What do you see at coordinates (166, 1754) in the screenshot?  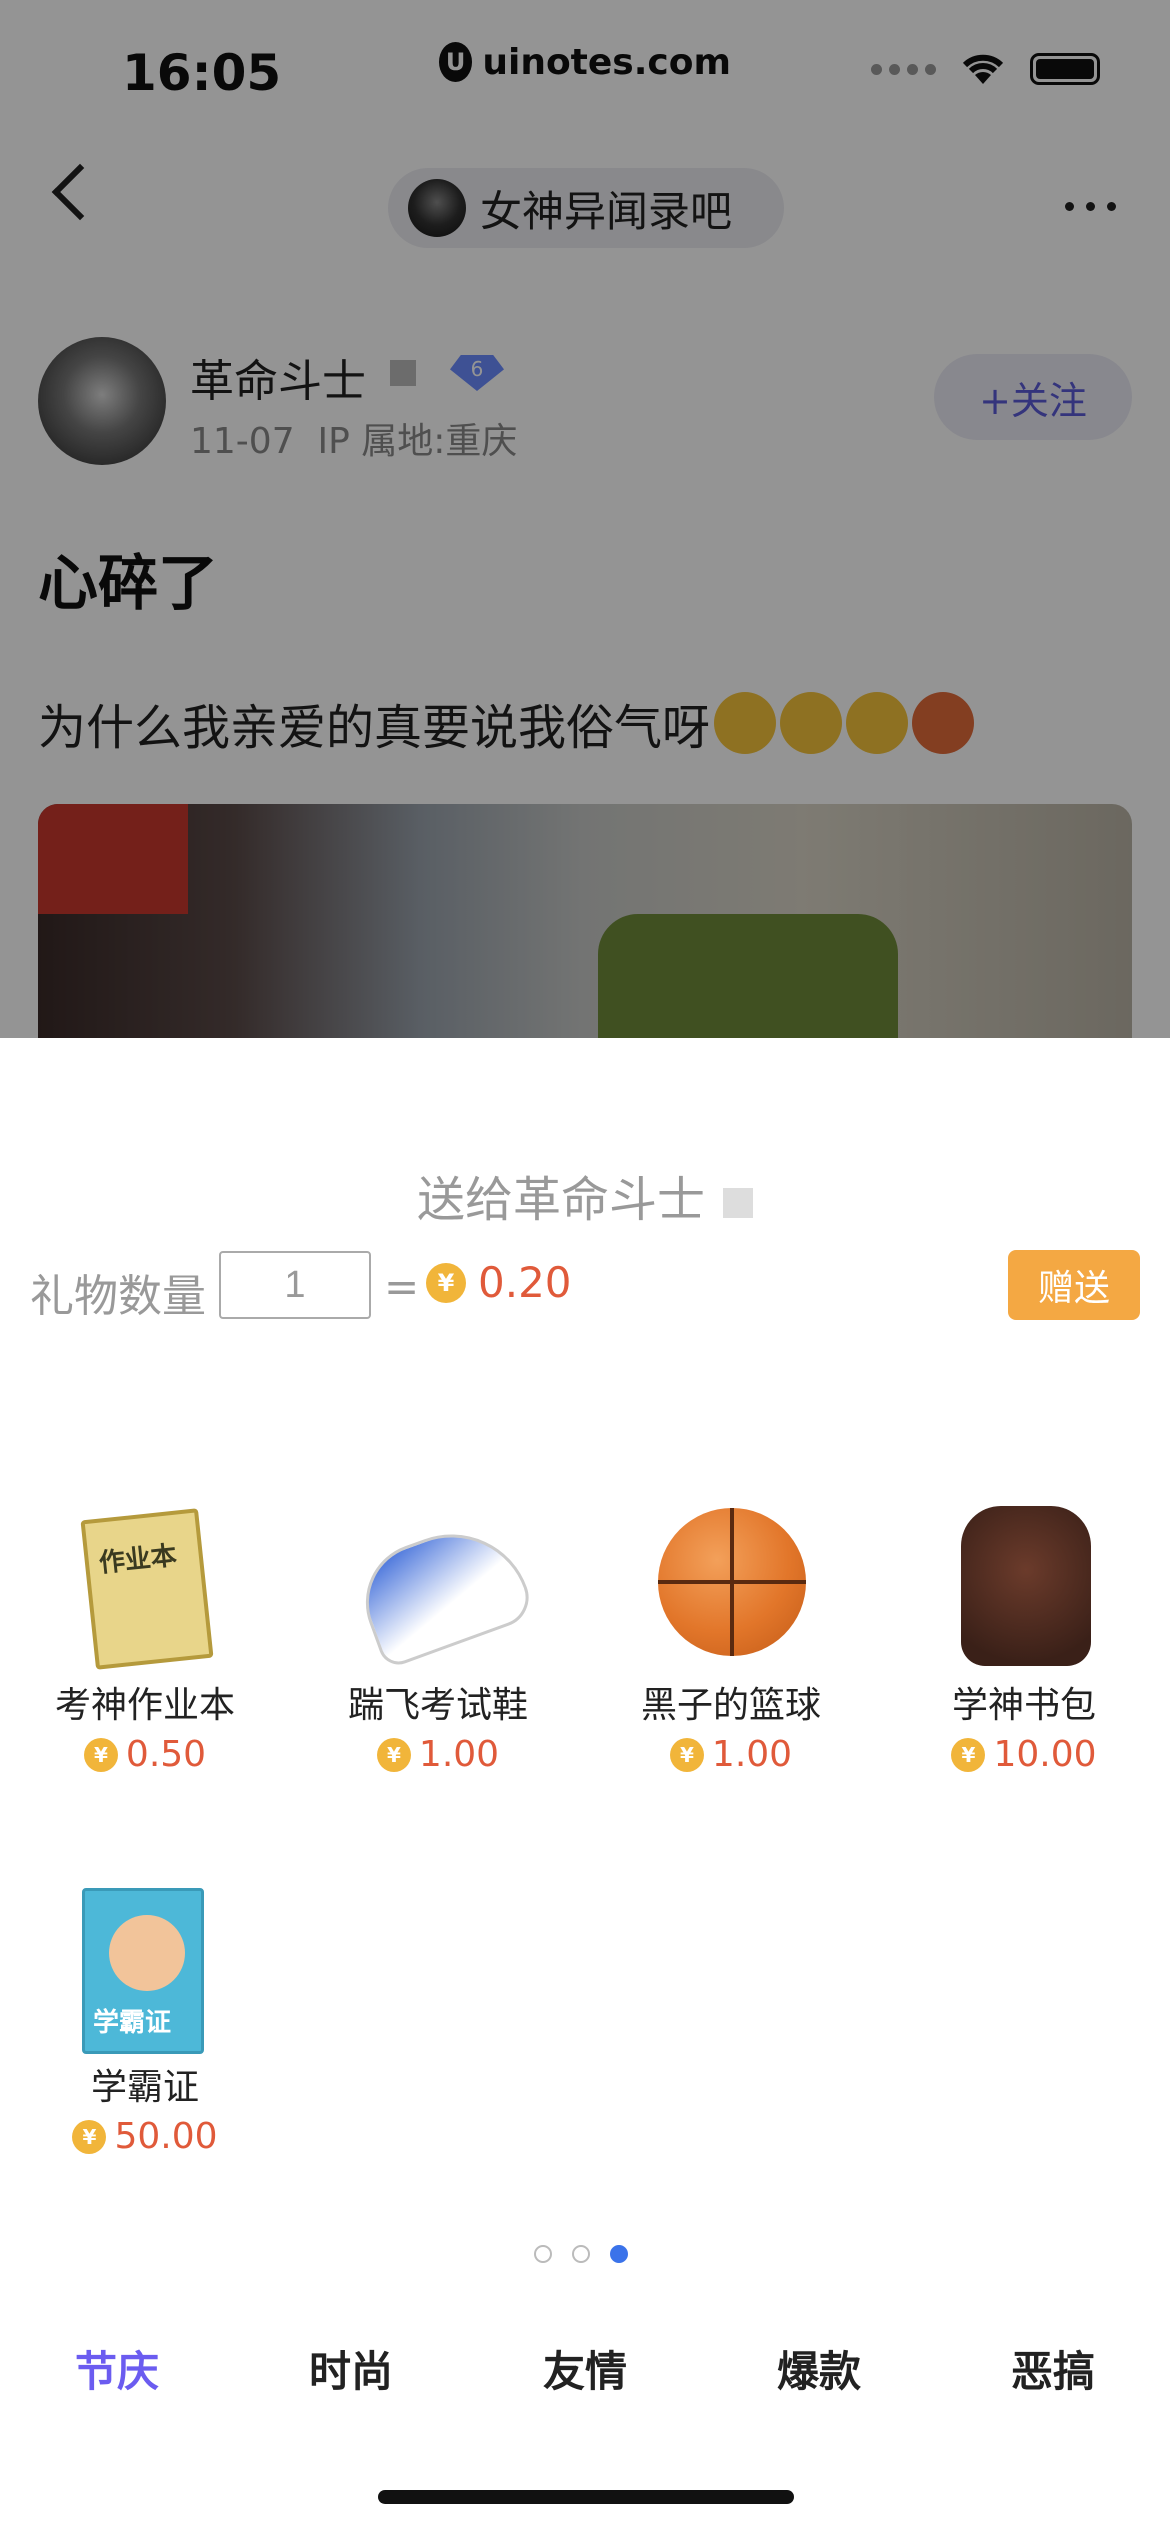 I see `gift-price-value: 0.50` at bounding box center [166, 1754].